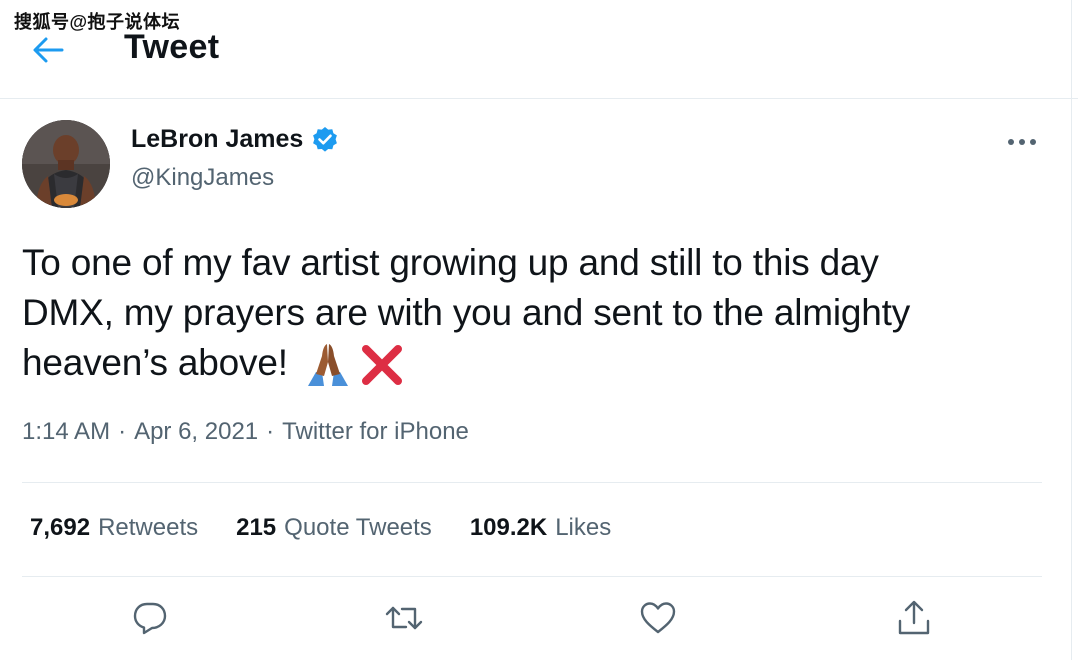 The height and width of the screenshot is (660, 1078). I want to click on retweet-button, so click(404, 618).